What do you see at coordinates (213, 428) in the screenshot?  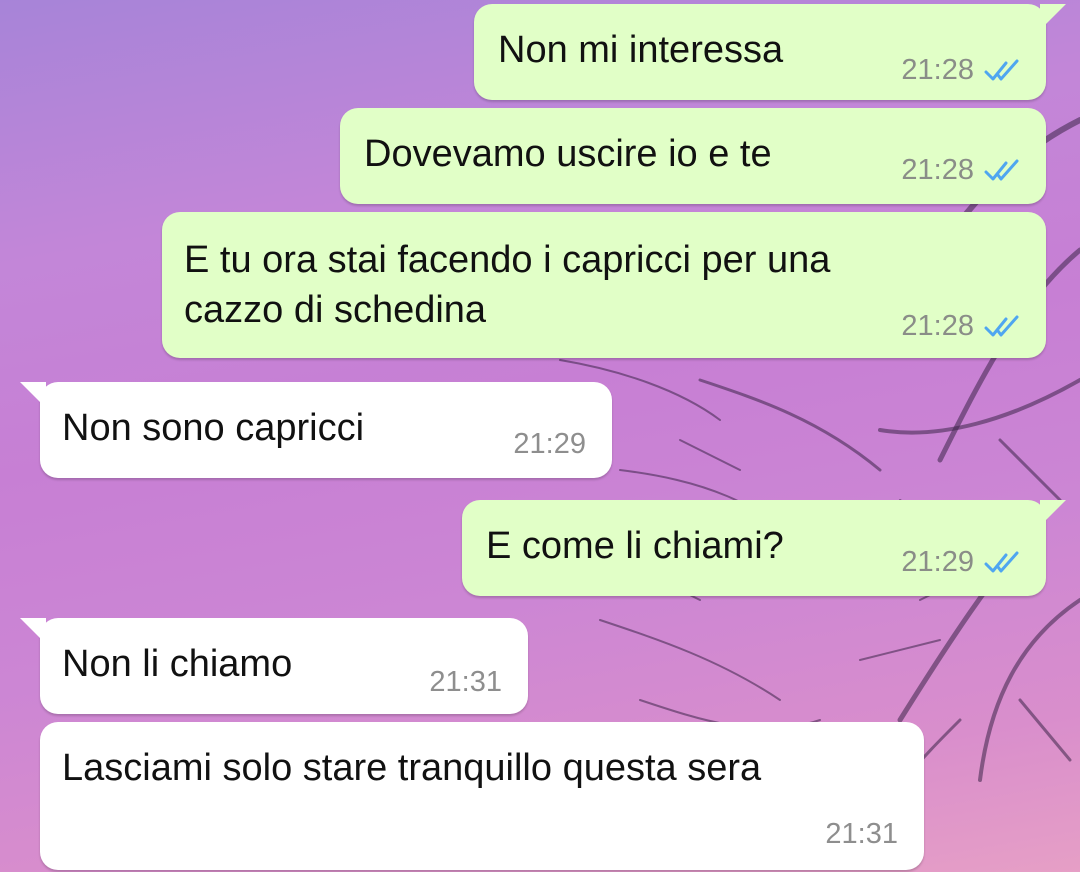 I see `message-text: Non sono capricci` at bounding box center [213, 428].